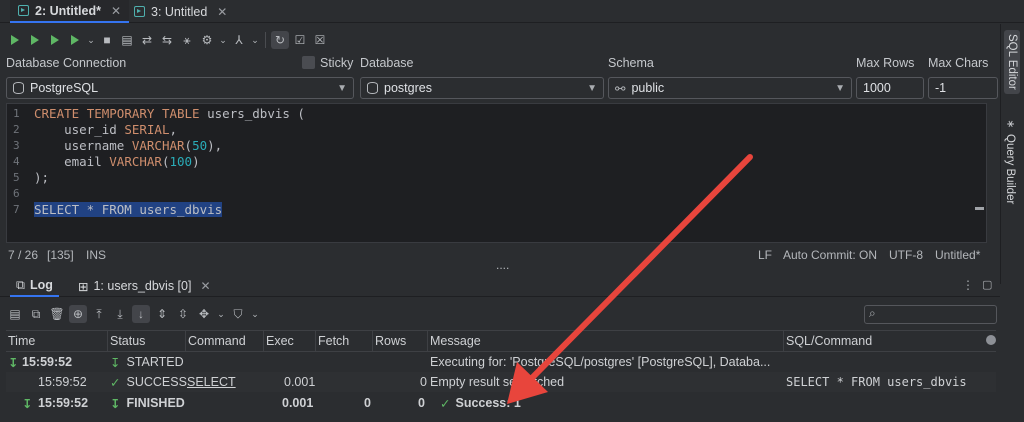 The width and height of the screenshot is (1024, 422). What do you see at coordinates (128, 145) in the screenshot?
I see `code-line: username VARCHAR(50),` at bounding box center [128, 145].